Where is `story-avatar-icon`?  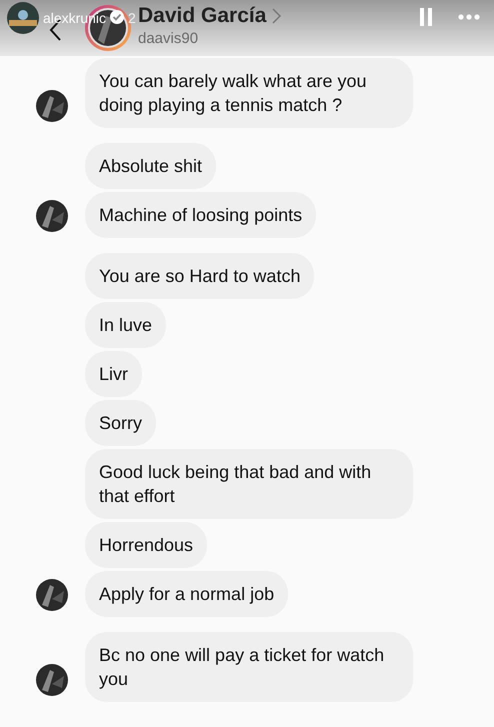
story-avatar-icon is located at coordinates (23, 18).